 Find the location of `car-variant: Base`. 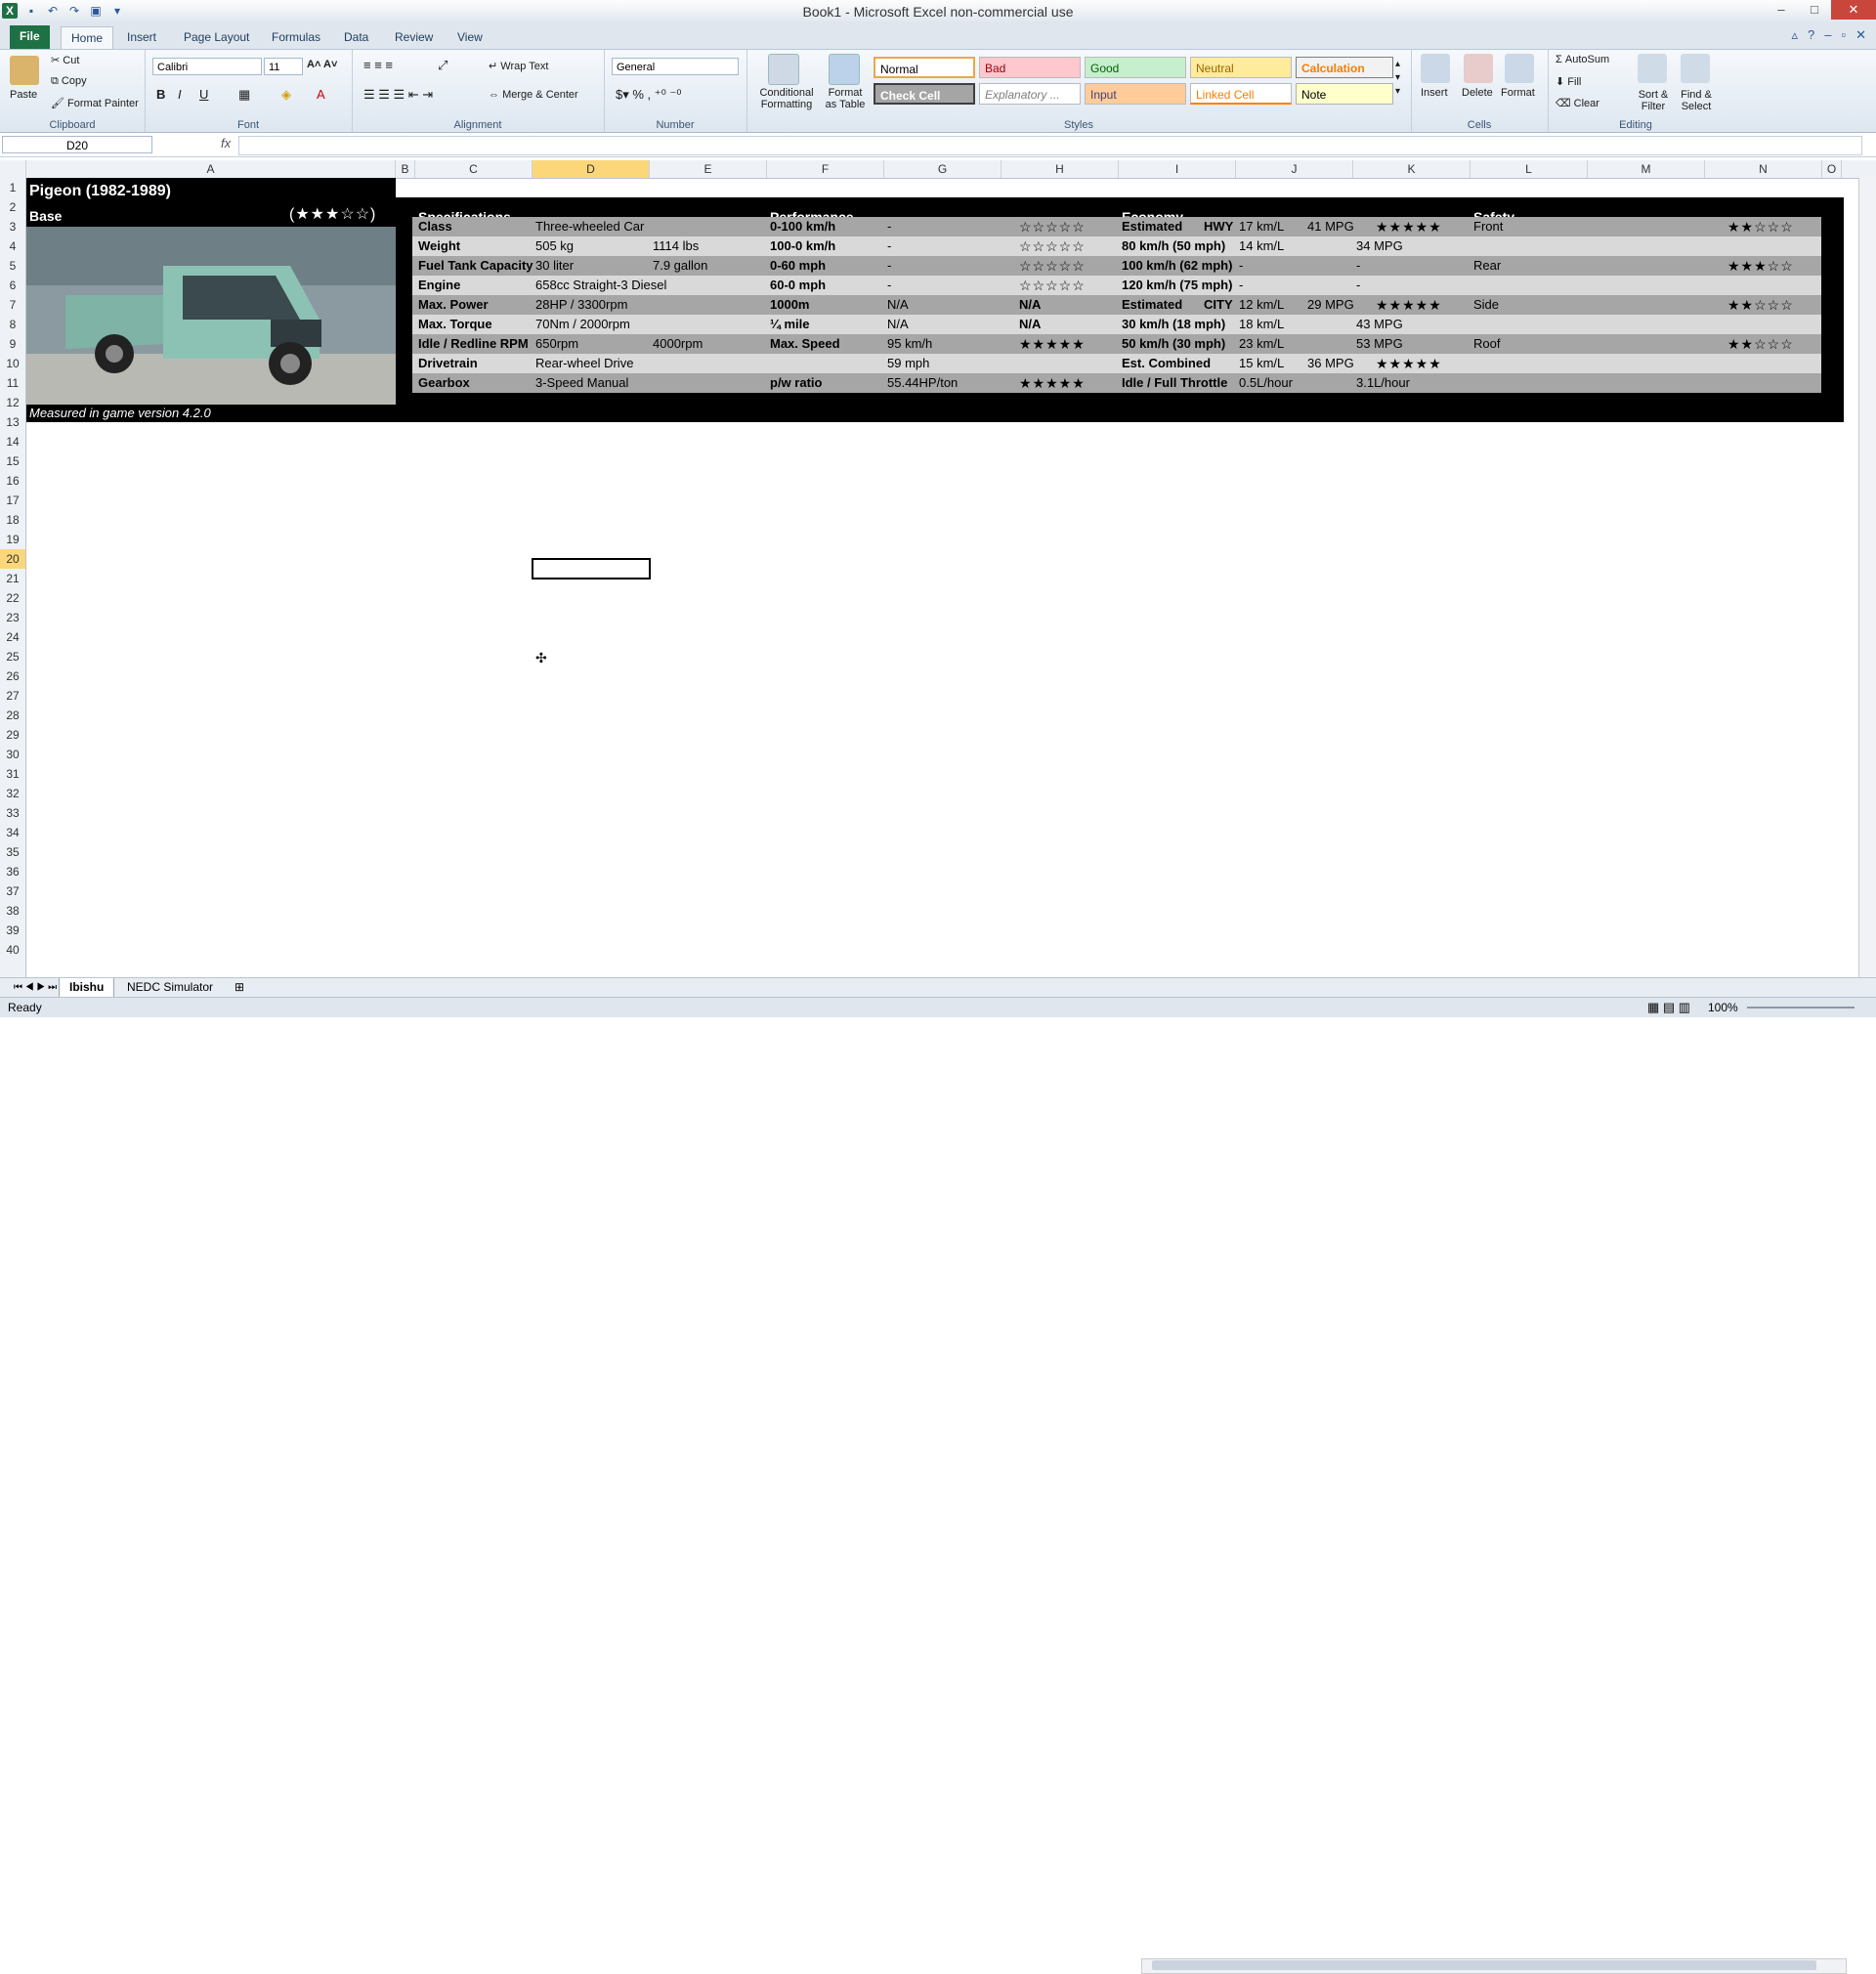

car-variant: Base is located at coordinates (45, 216).